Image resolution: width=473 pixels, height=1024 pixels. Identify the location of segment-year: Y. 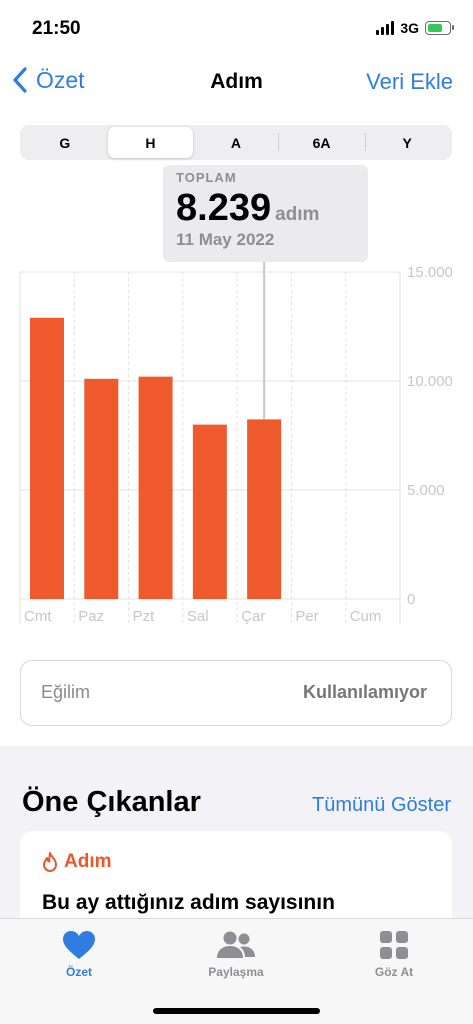
(407, 142).